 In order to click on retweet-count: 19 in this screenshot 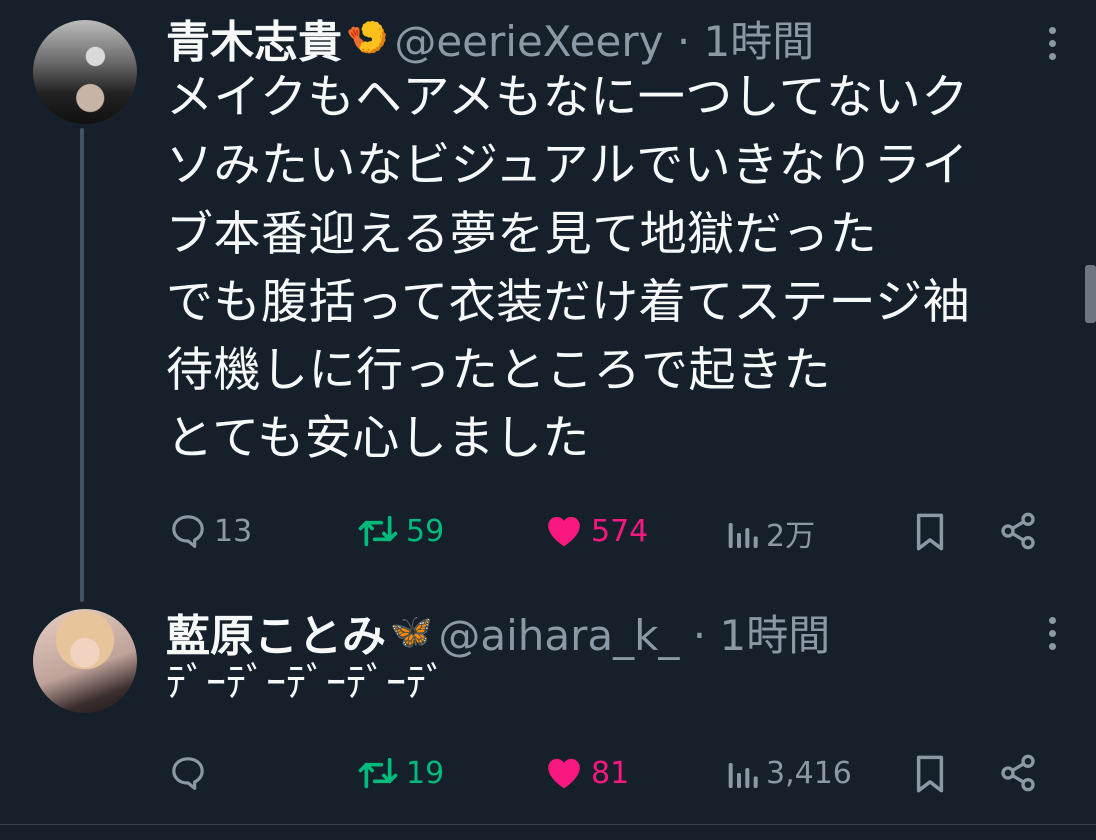, I will do `click(425, 773)`.